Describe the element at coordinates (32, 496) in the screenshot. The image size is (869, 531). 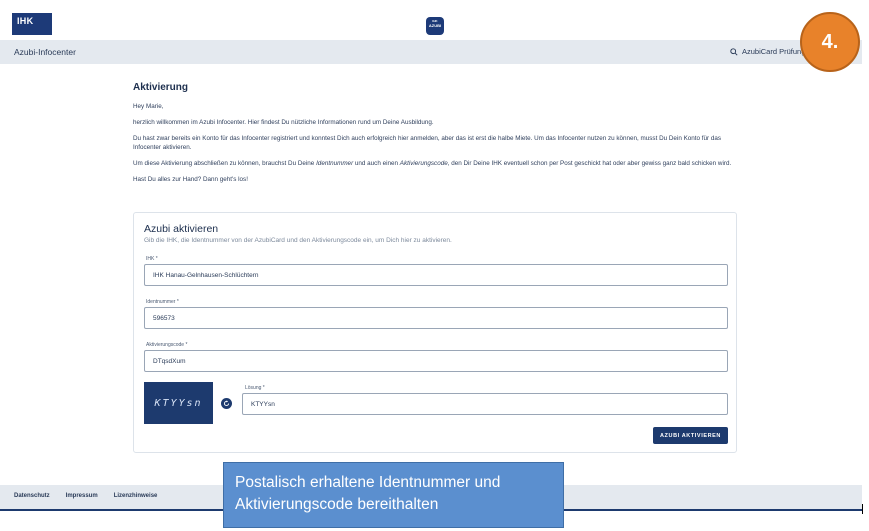
I see `footer-link-datenschutz: Datenschutz` at that location.